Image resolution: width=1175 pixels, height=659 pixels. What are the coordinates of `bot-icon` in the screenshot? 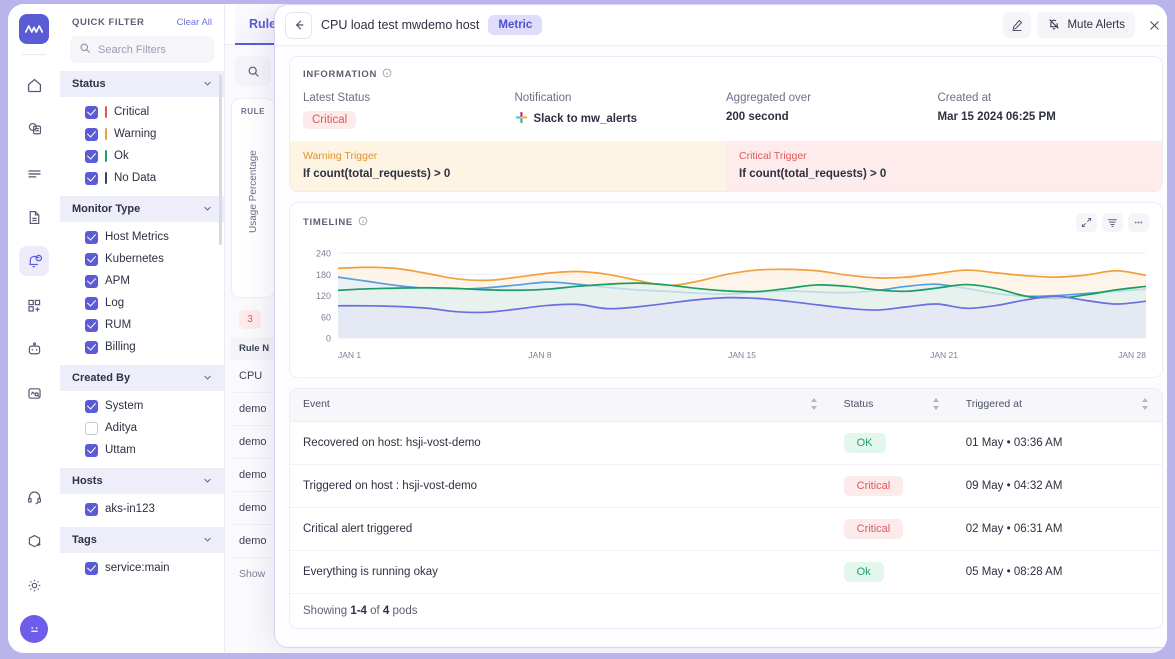 It's located at (34, 349).